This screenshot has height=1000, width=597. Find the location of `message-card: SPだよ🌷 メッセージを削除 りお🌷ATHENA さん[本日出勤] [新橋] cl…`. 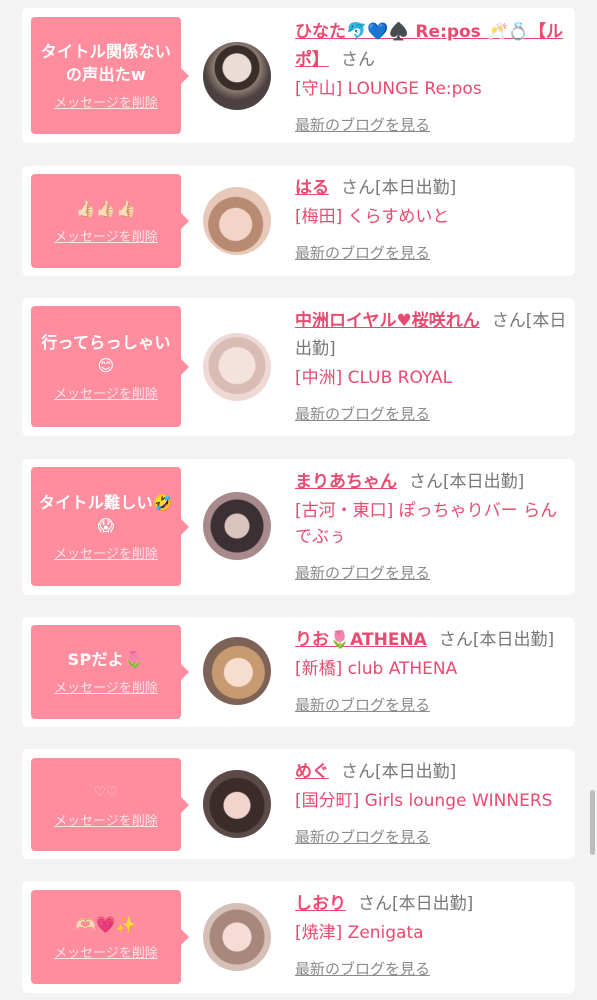

message-card: SPだよ🌷 メッセージを削除 りお🌷ATHENA さん[本日出勤] [新橋] cl… is located at coordinates (298, 672).